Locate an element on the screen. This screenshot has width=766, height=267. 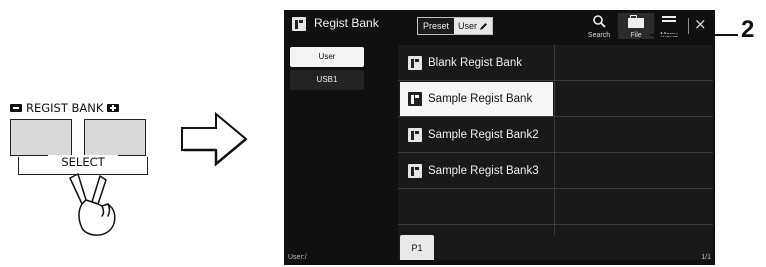
regist-bank-panel-label: REGIST BANK is located at coordinates (85, 108).